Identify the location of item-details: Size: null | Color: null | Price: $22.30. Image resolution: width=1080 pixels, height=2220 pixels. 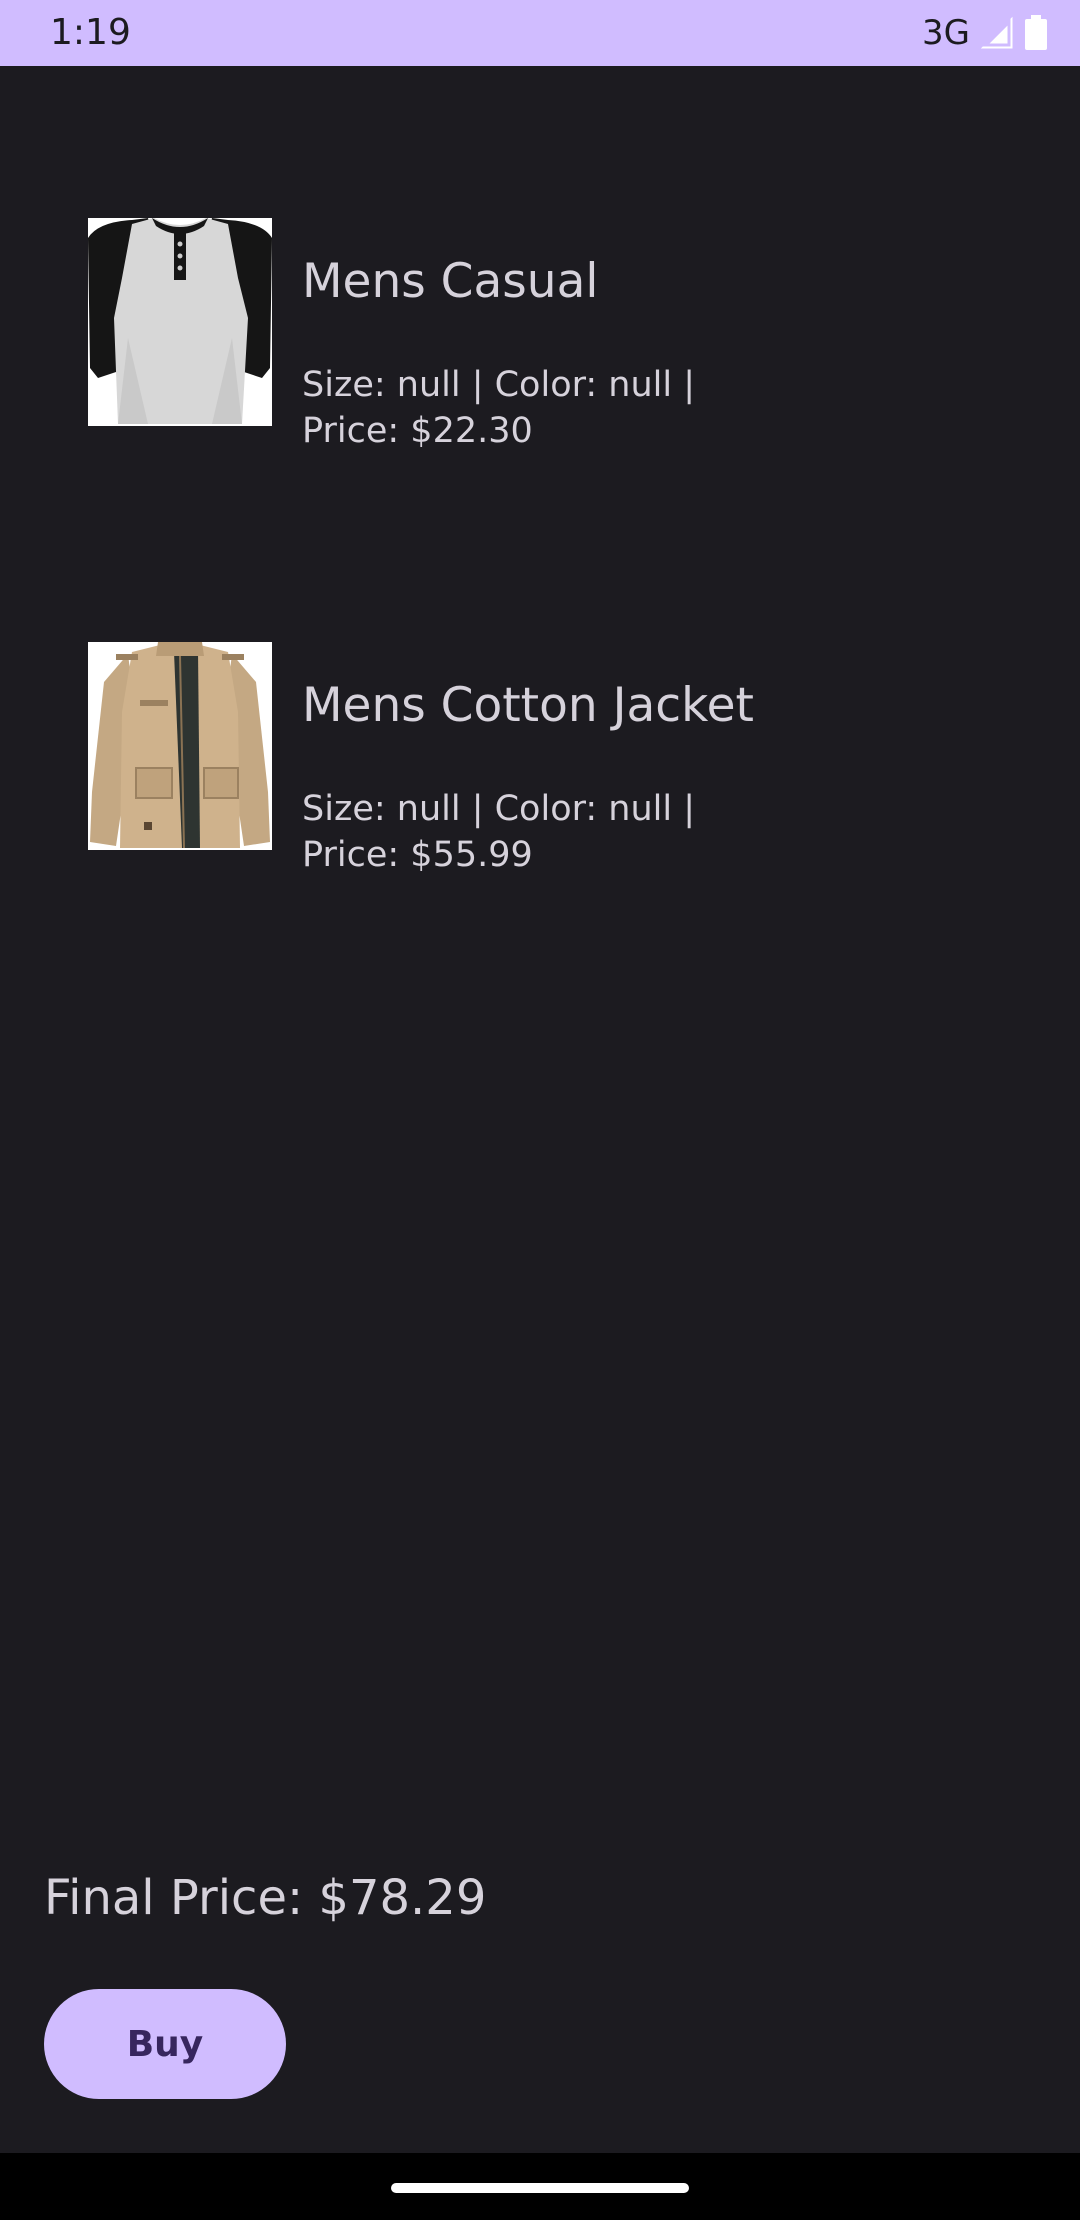
(499, 408).